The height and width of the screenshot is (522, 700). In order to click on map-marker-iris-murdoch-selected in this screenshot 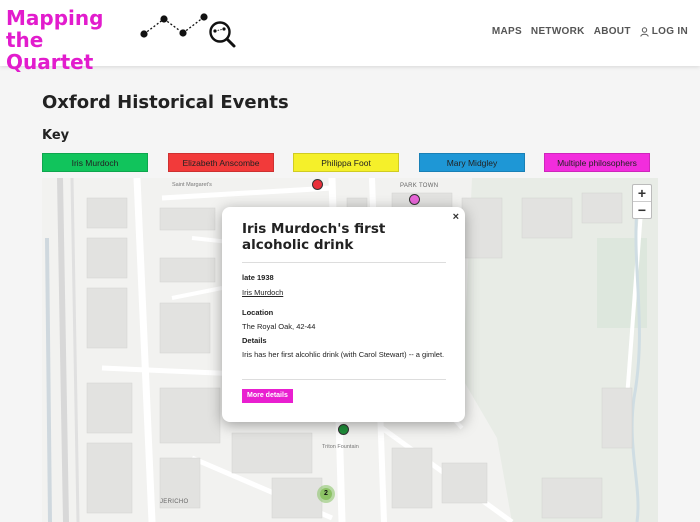, I will do `click(343, 429)`.